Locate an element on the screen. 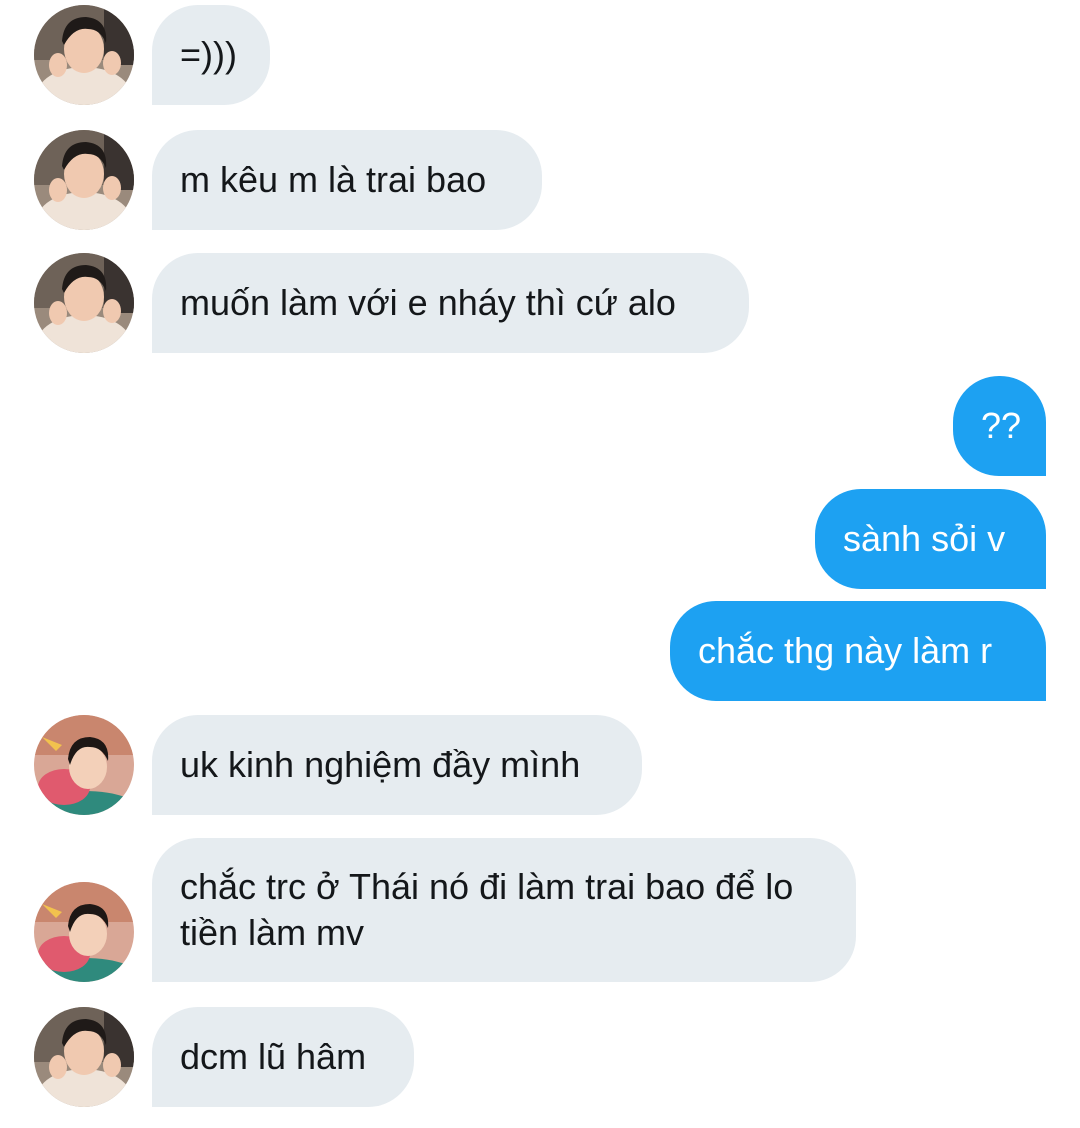 This screenshot has width=1080, height=1128. message-text: =))) is located at coordinates (208, 54).